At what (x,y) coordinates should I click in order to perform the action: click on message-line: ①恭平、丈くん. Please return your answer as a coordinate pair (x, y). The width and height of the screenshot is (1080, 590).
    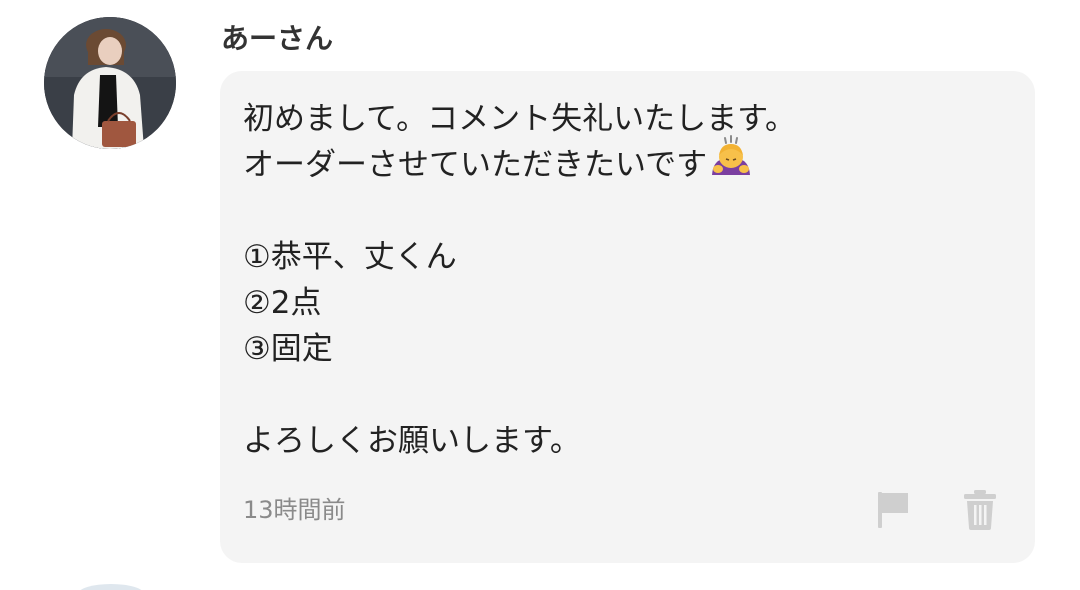
    Looking at the image, I should click on (350, 257).